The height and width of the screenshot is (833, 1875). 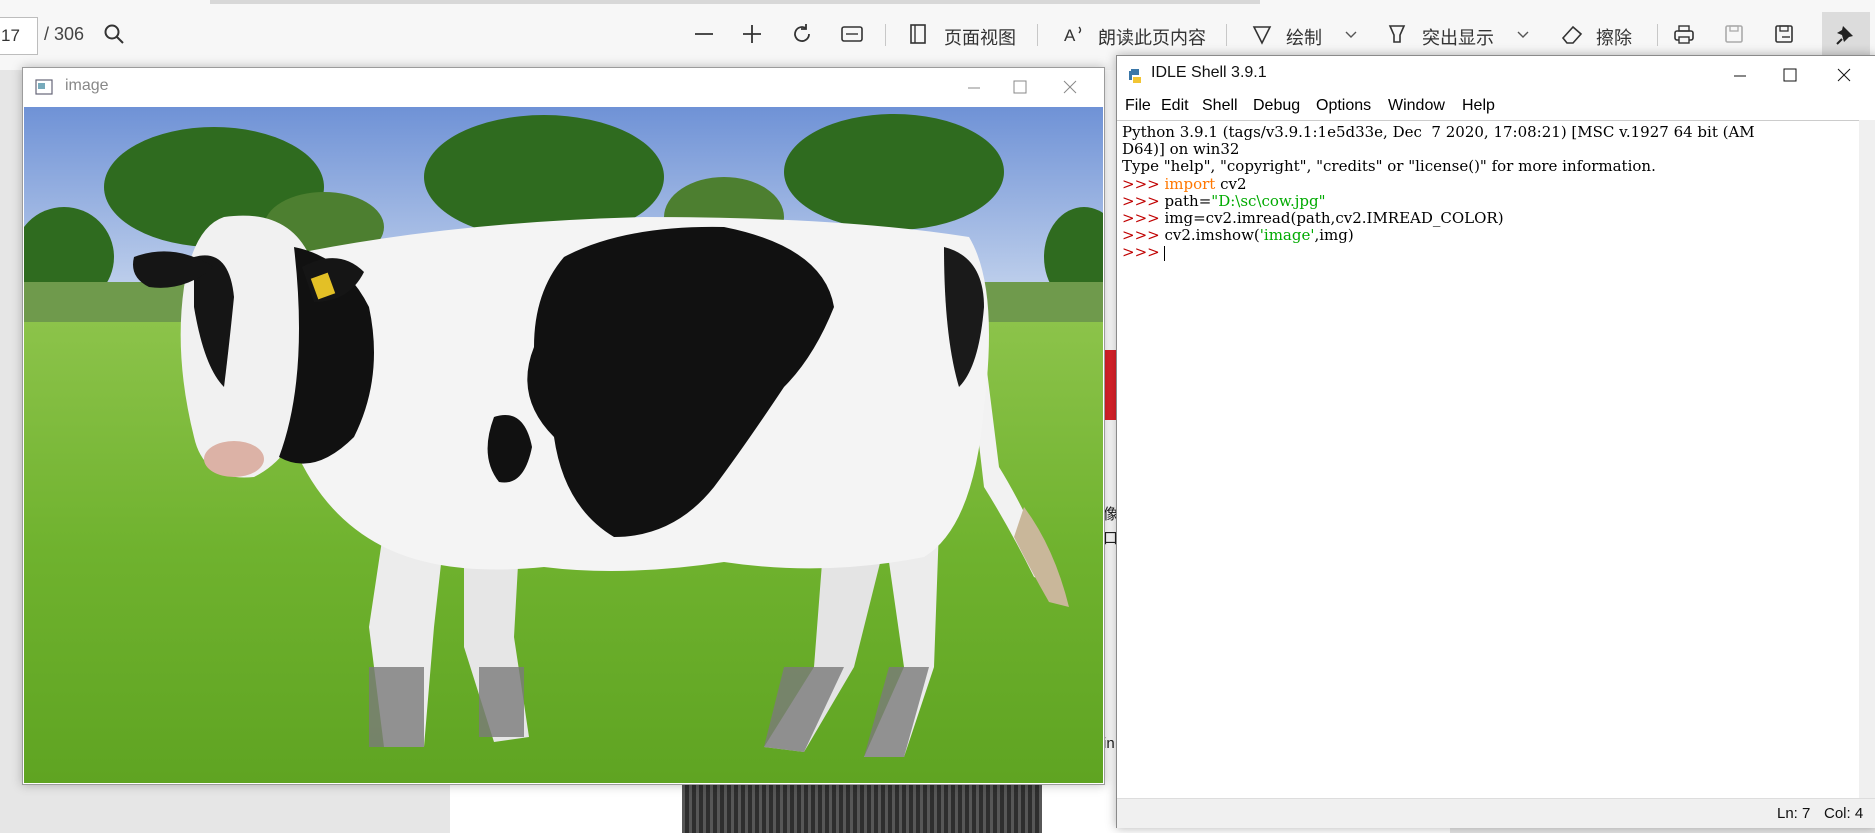 I want to click on string-token: "D:\sc\cow.jpg", so click(x=1268, y=200).